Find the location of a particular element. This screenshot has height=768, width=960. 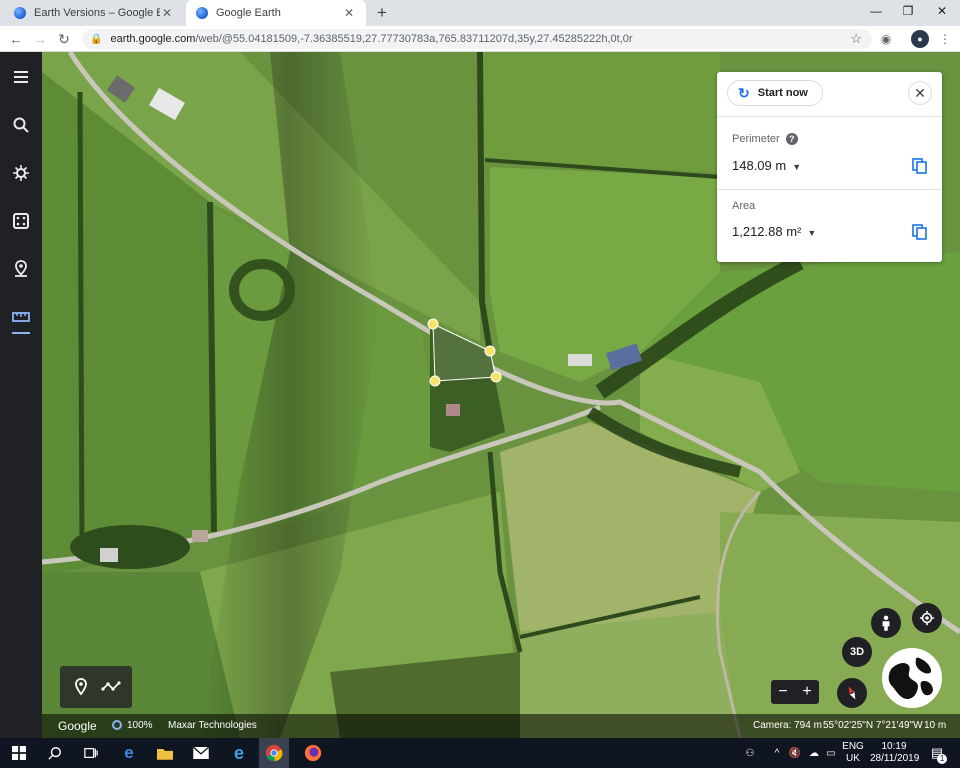

copy-area-icon is located at coordinates (920, 232).